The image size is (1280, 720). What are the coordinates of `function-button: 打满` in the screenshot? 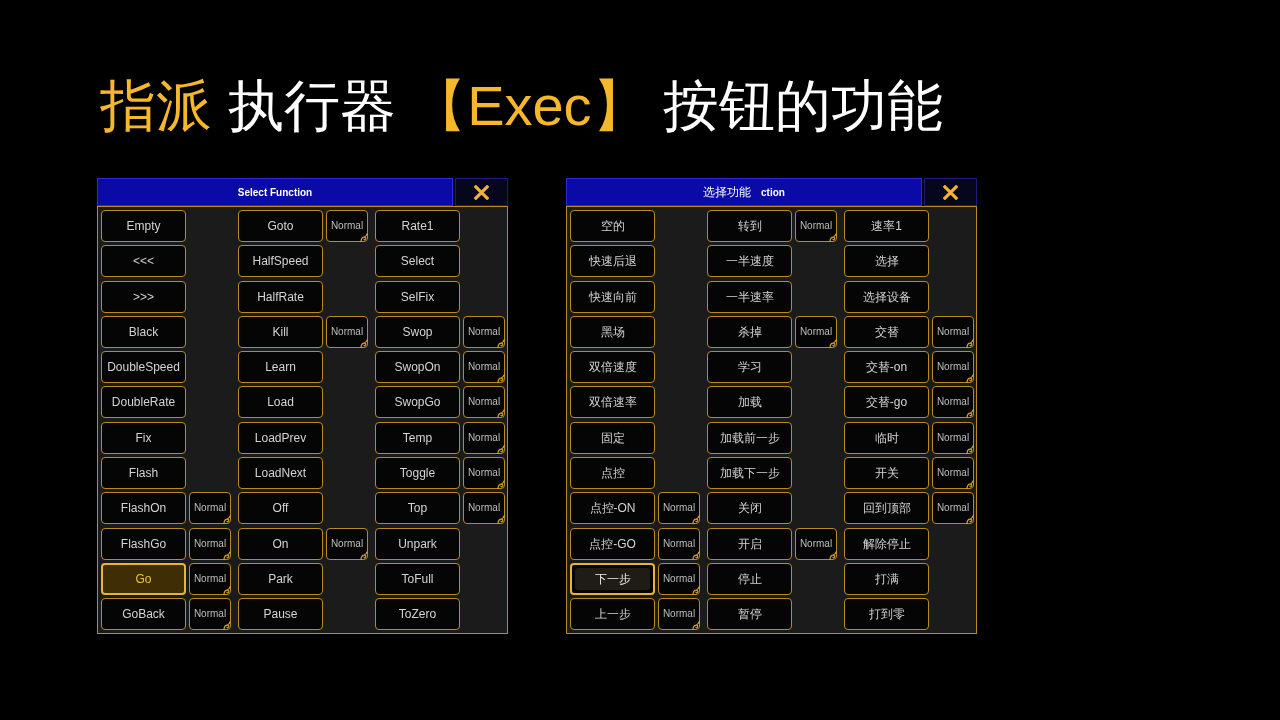 It's located at (886, 578).